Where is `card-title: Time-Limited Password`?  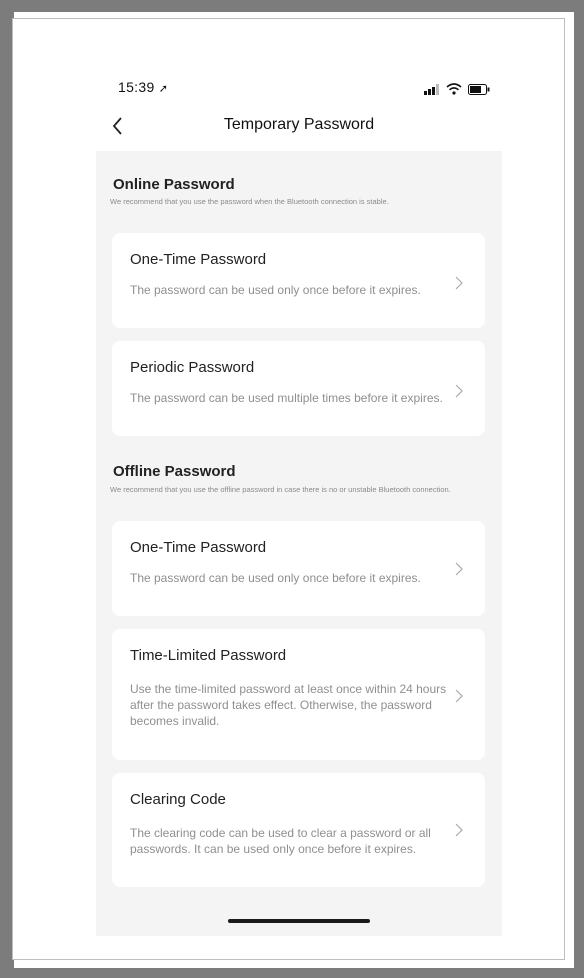
card-title: Time-Limited Password is located at coordinates (208, 655).